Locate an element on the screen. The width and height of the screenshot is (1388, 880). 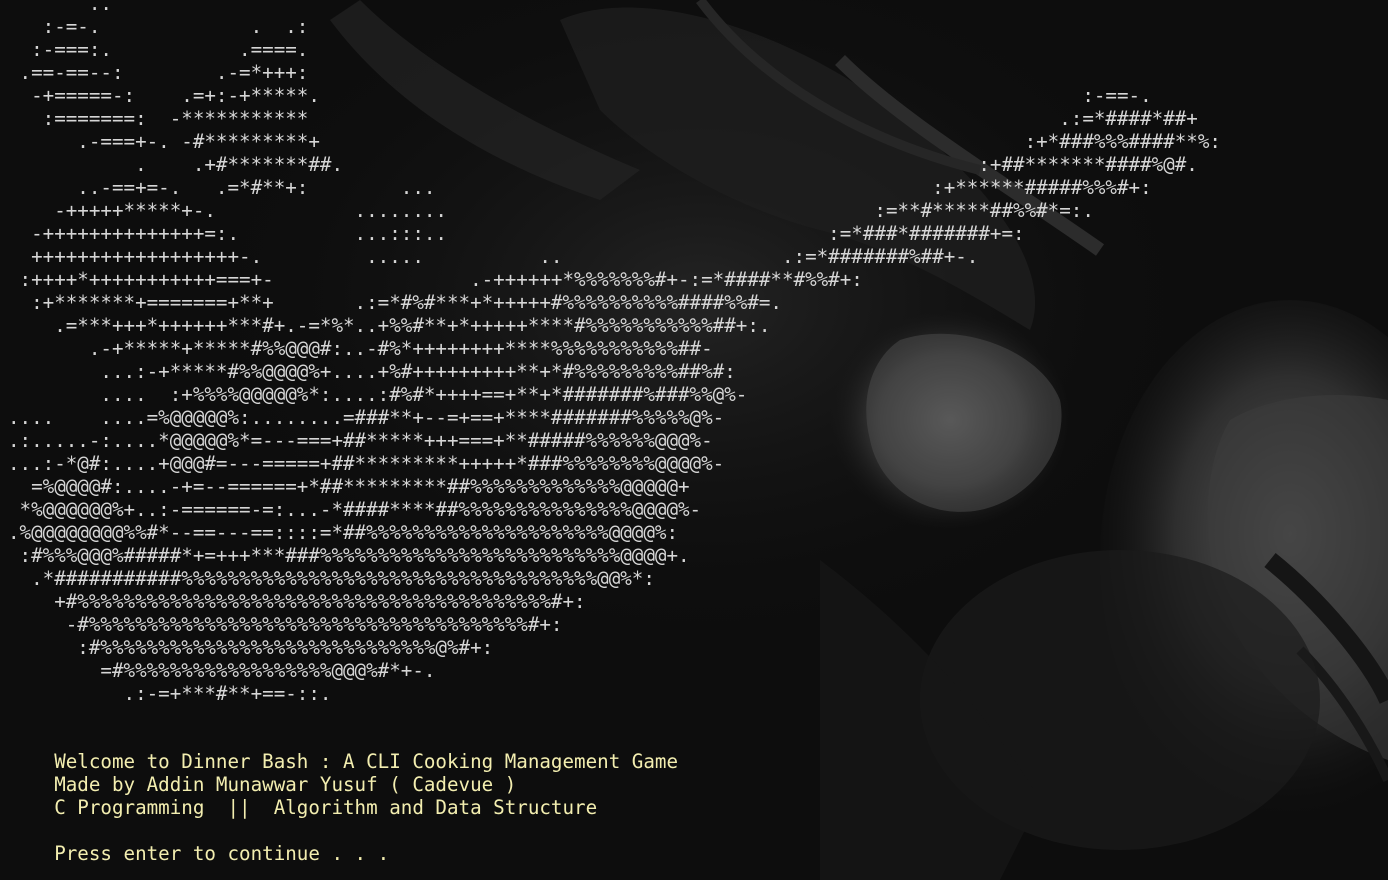
ascii-art-line: .==-==--: .-=*+++: is located at coordinates (158, 72).